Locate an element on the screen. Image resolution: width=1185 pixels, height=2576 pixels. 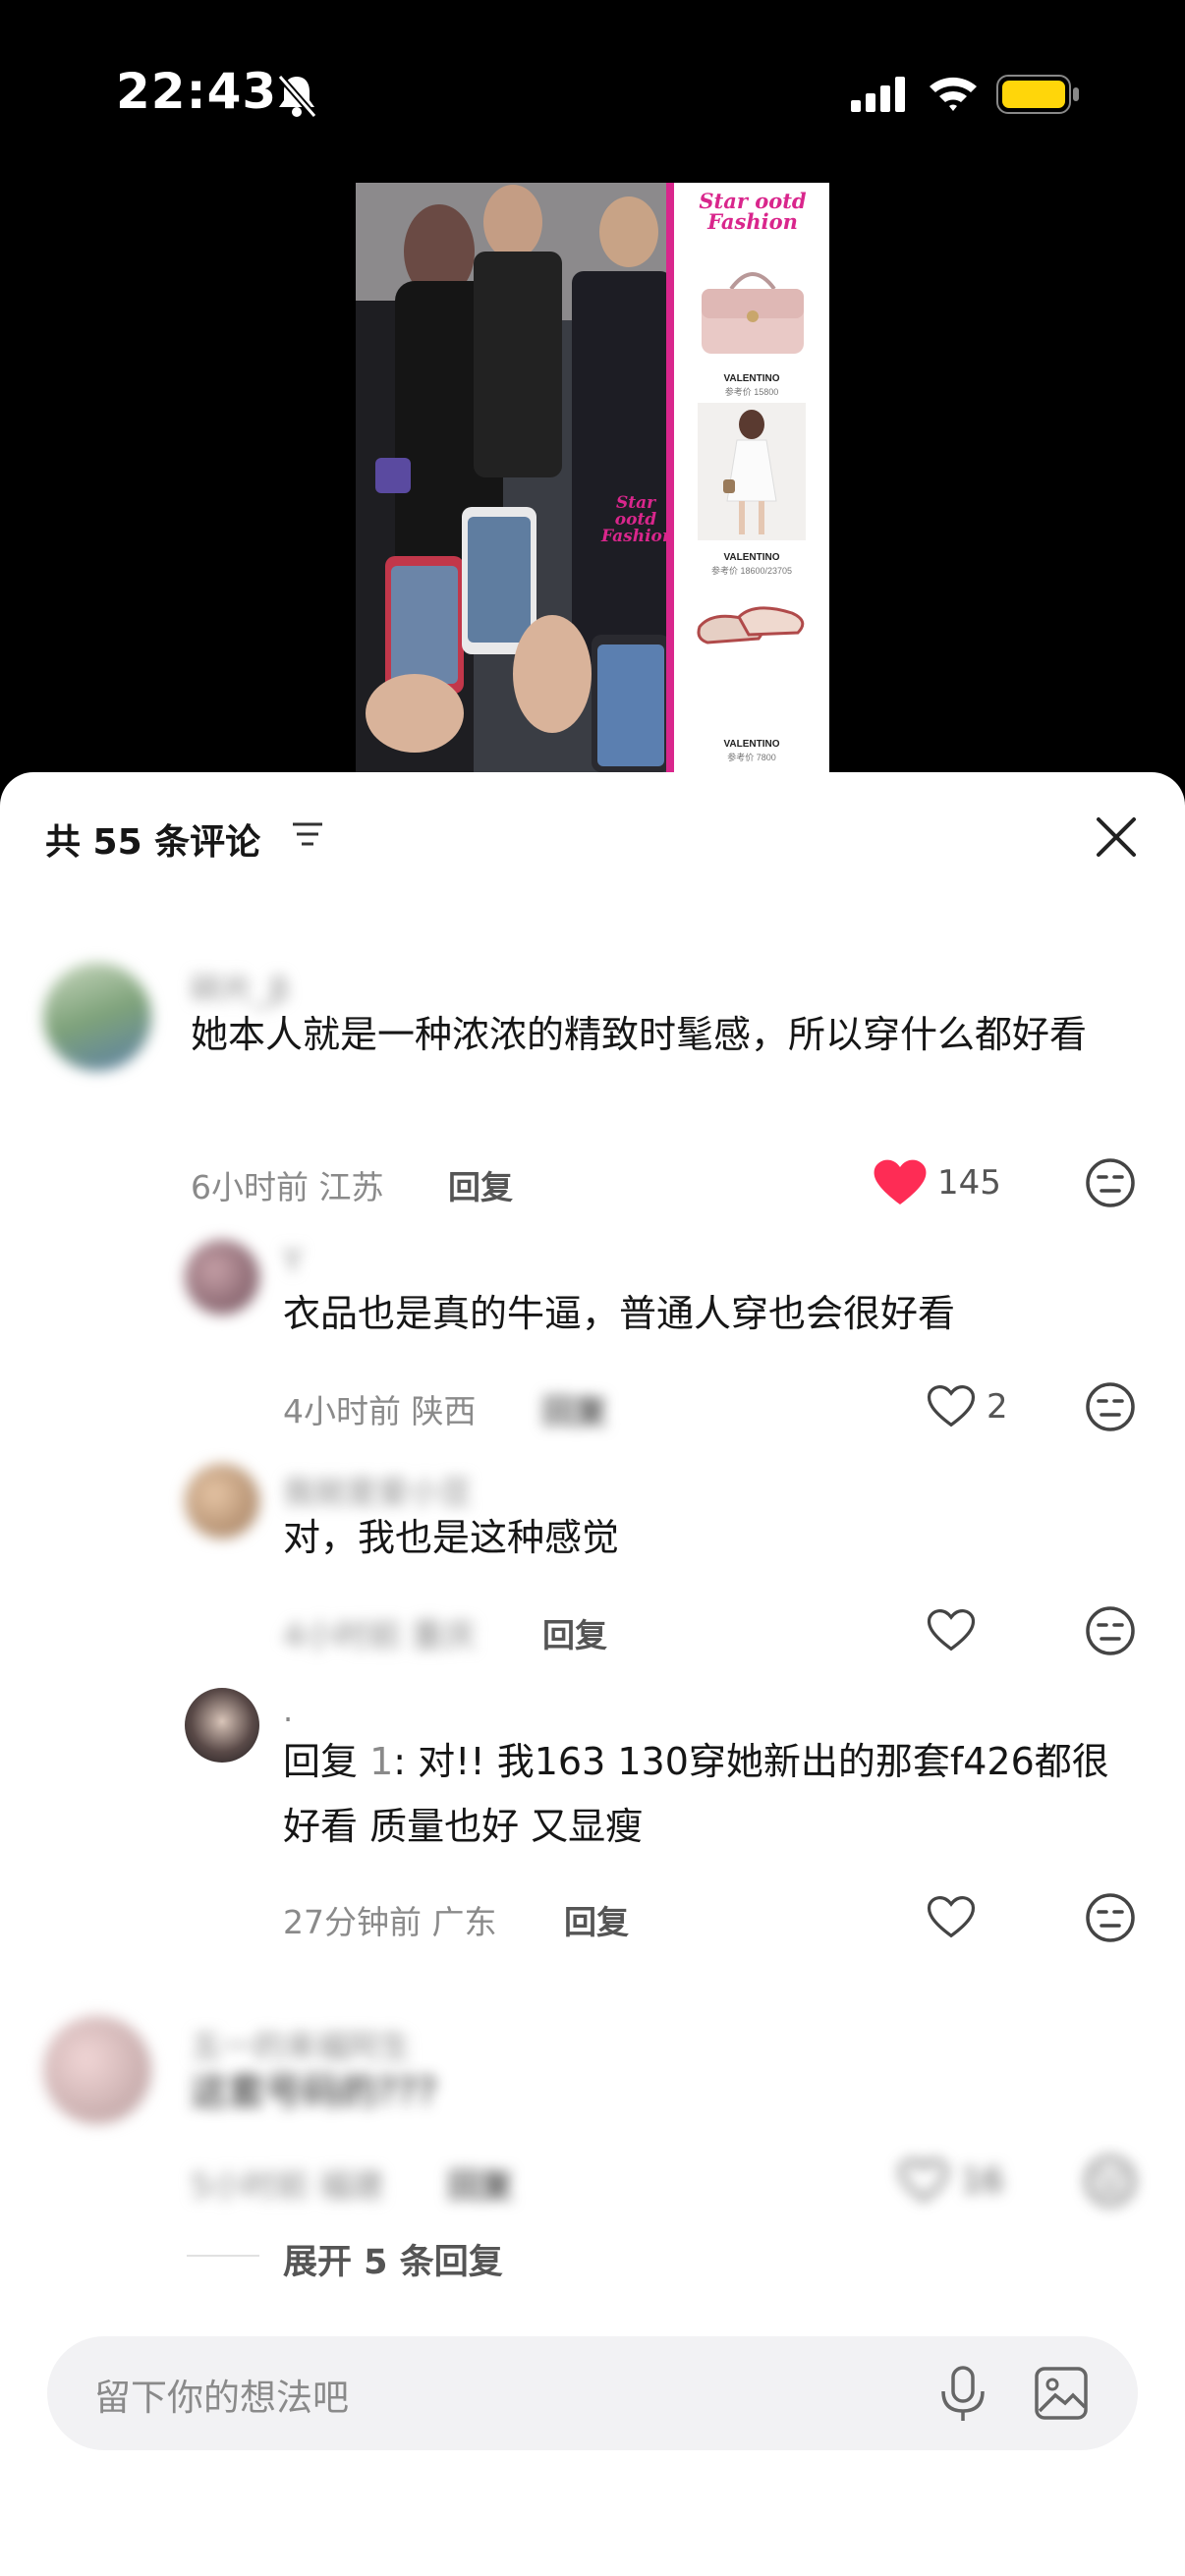
brand-watermark-photo: Star ootd Fashion is located at coordinates (638, 519).